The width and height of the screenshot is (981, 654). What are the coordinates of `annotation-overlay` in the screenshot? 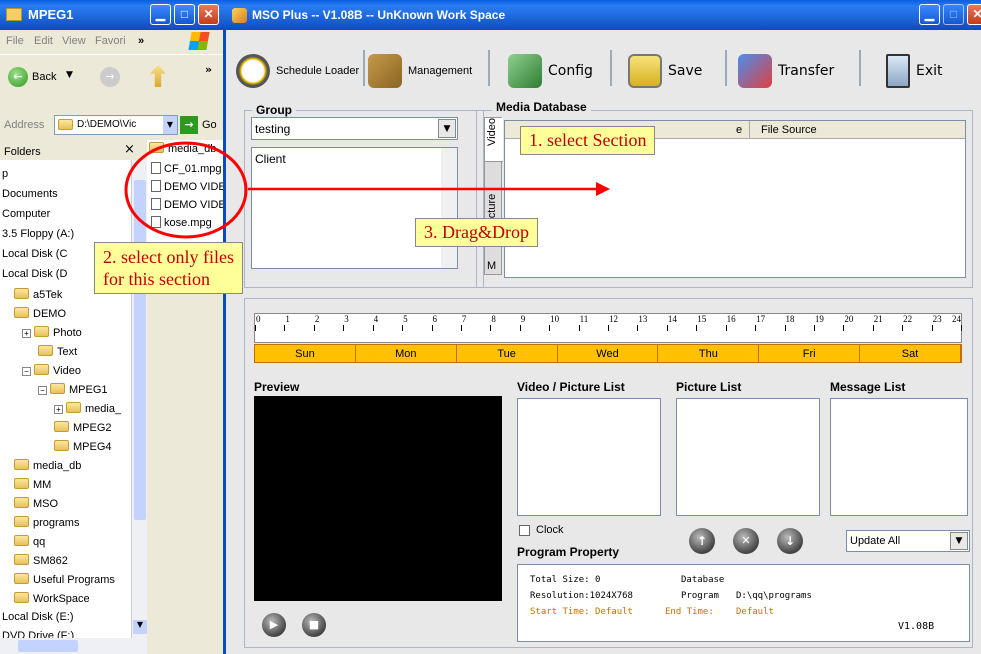 It's located at (367, 190).